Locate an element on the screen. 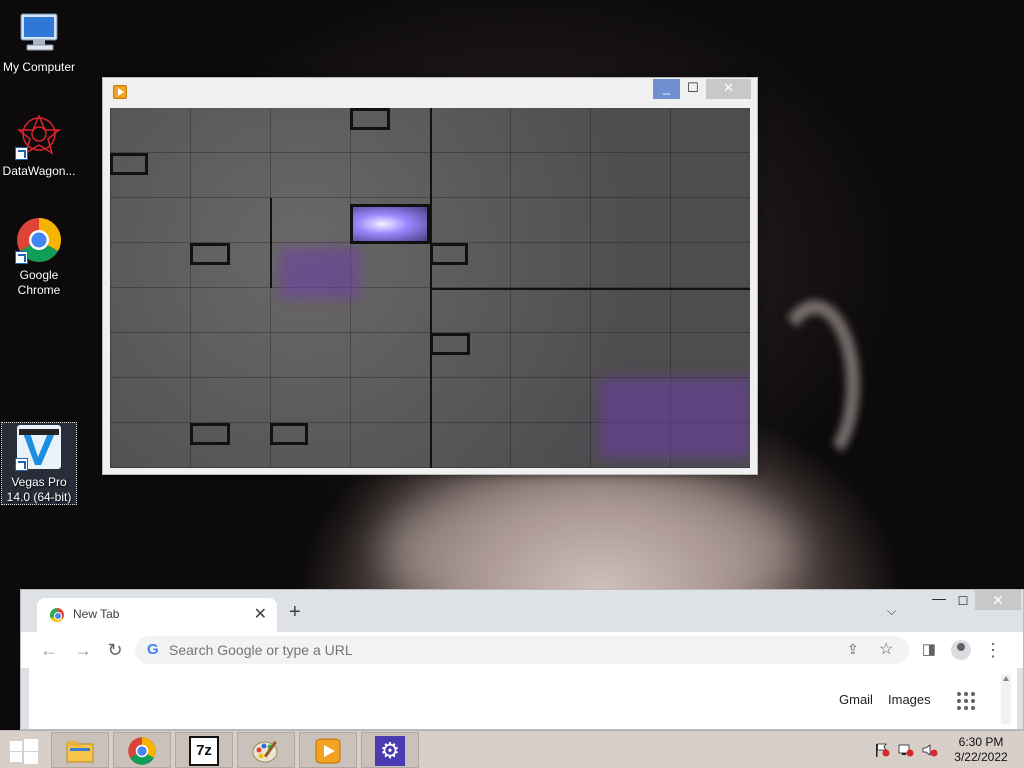 This screenshot has height=768, width=1024. desktop-icon-google-chrome: Google Chrome is located at coordinates (39, 257).